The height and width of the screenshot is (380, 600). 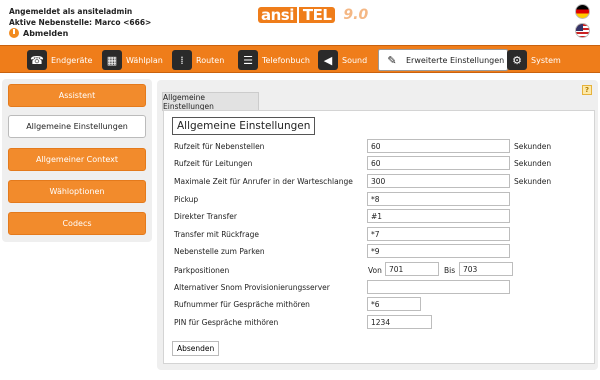 What do you see at coordinates (59, 60) in the screenshot?
I see `nav-endgeraete: ☎ Endgeräte` at bounding box center [59, 60].